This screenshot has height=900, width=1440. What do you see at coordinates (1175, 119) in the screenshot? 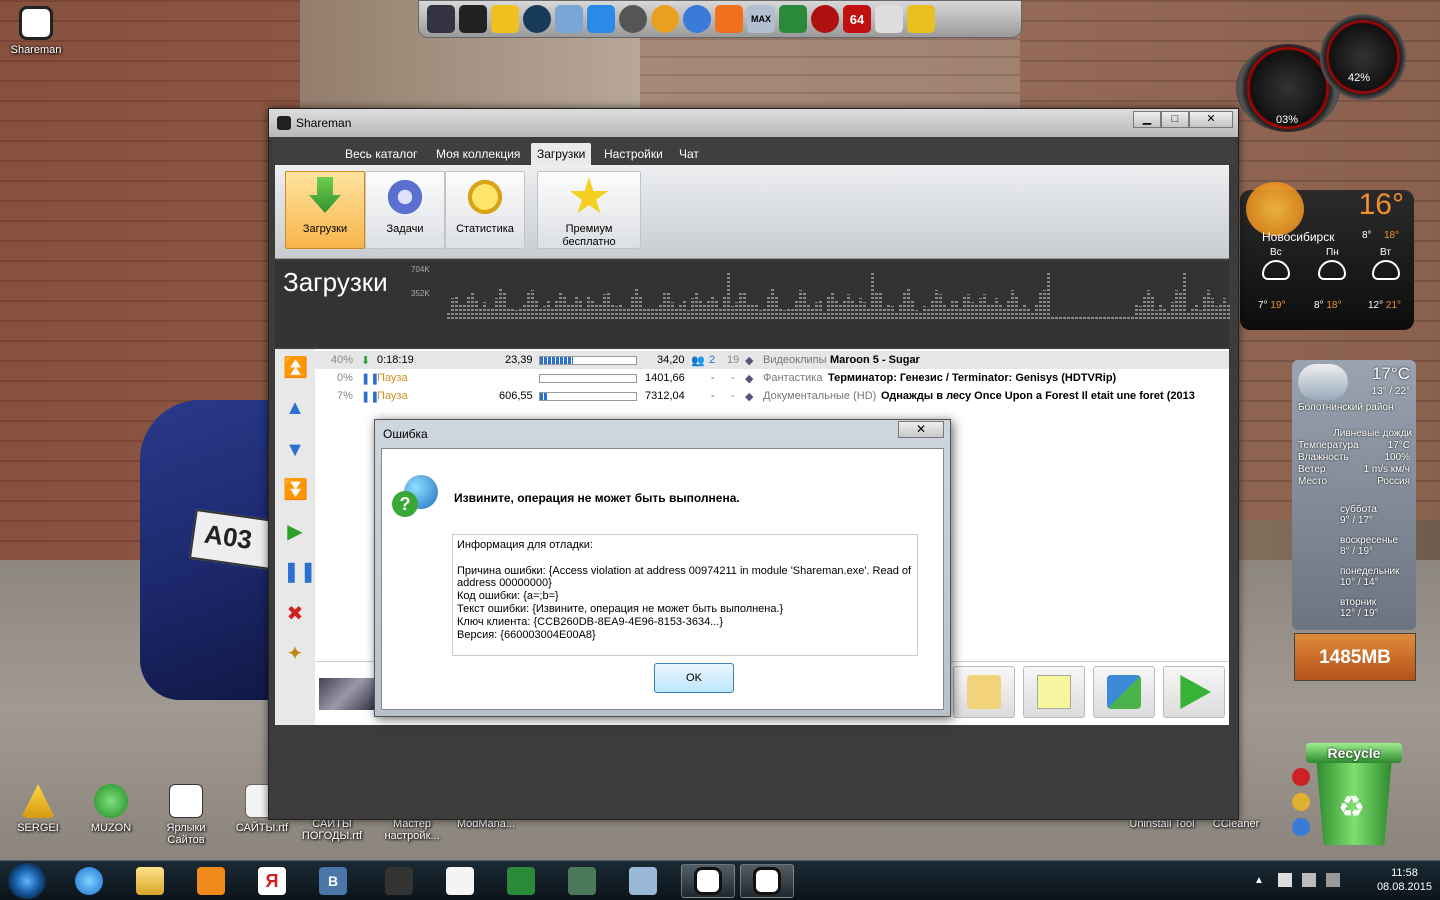
I see `maximize-button: □` at bounding box center [1175, 119].